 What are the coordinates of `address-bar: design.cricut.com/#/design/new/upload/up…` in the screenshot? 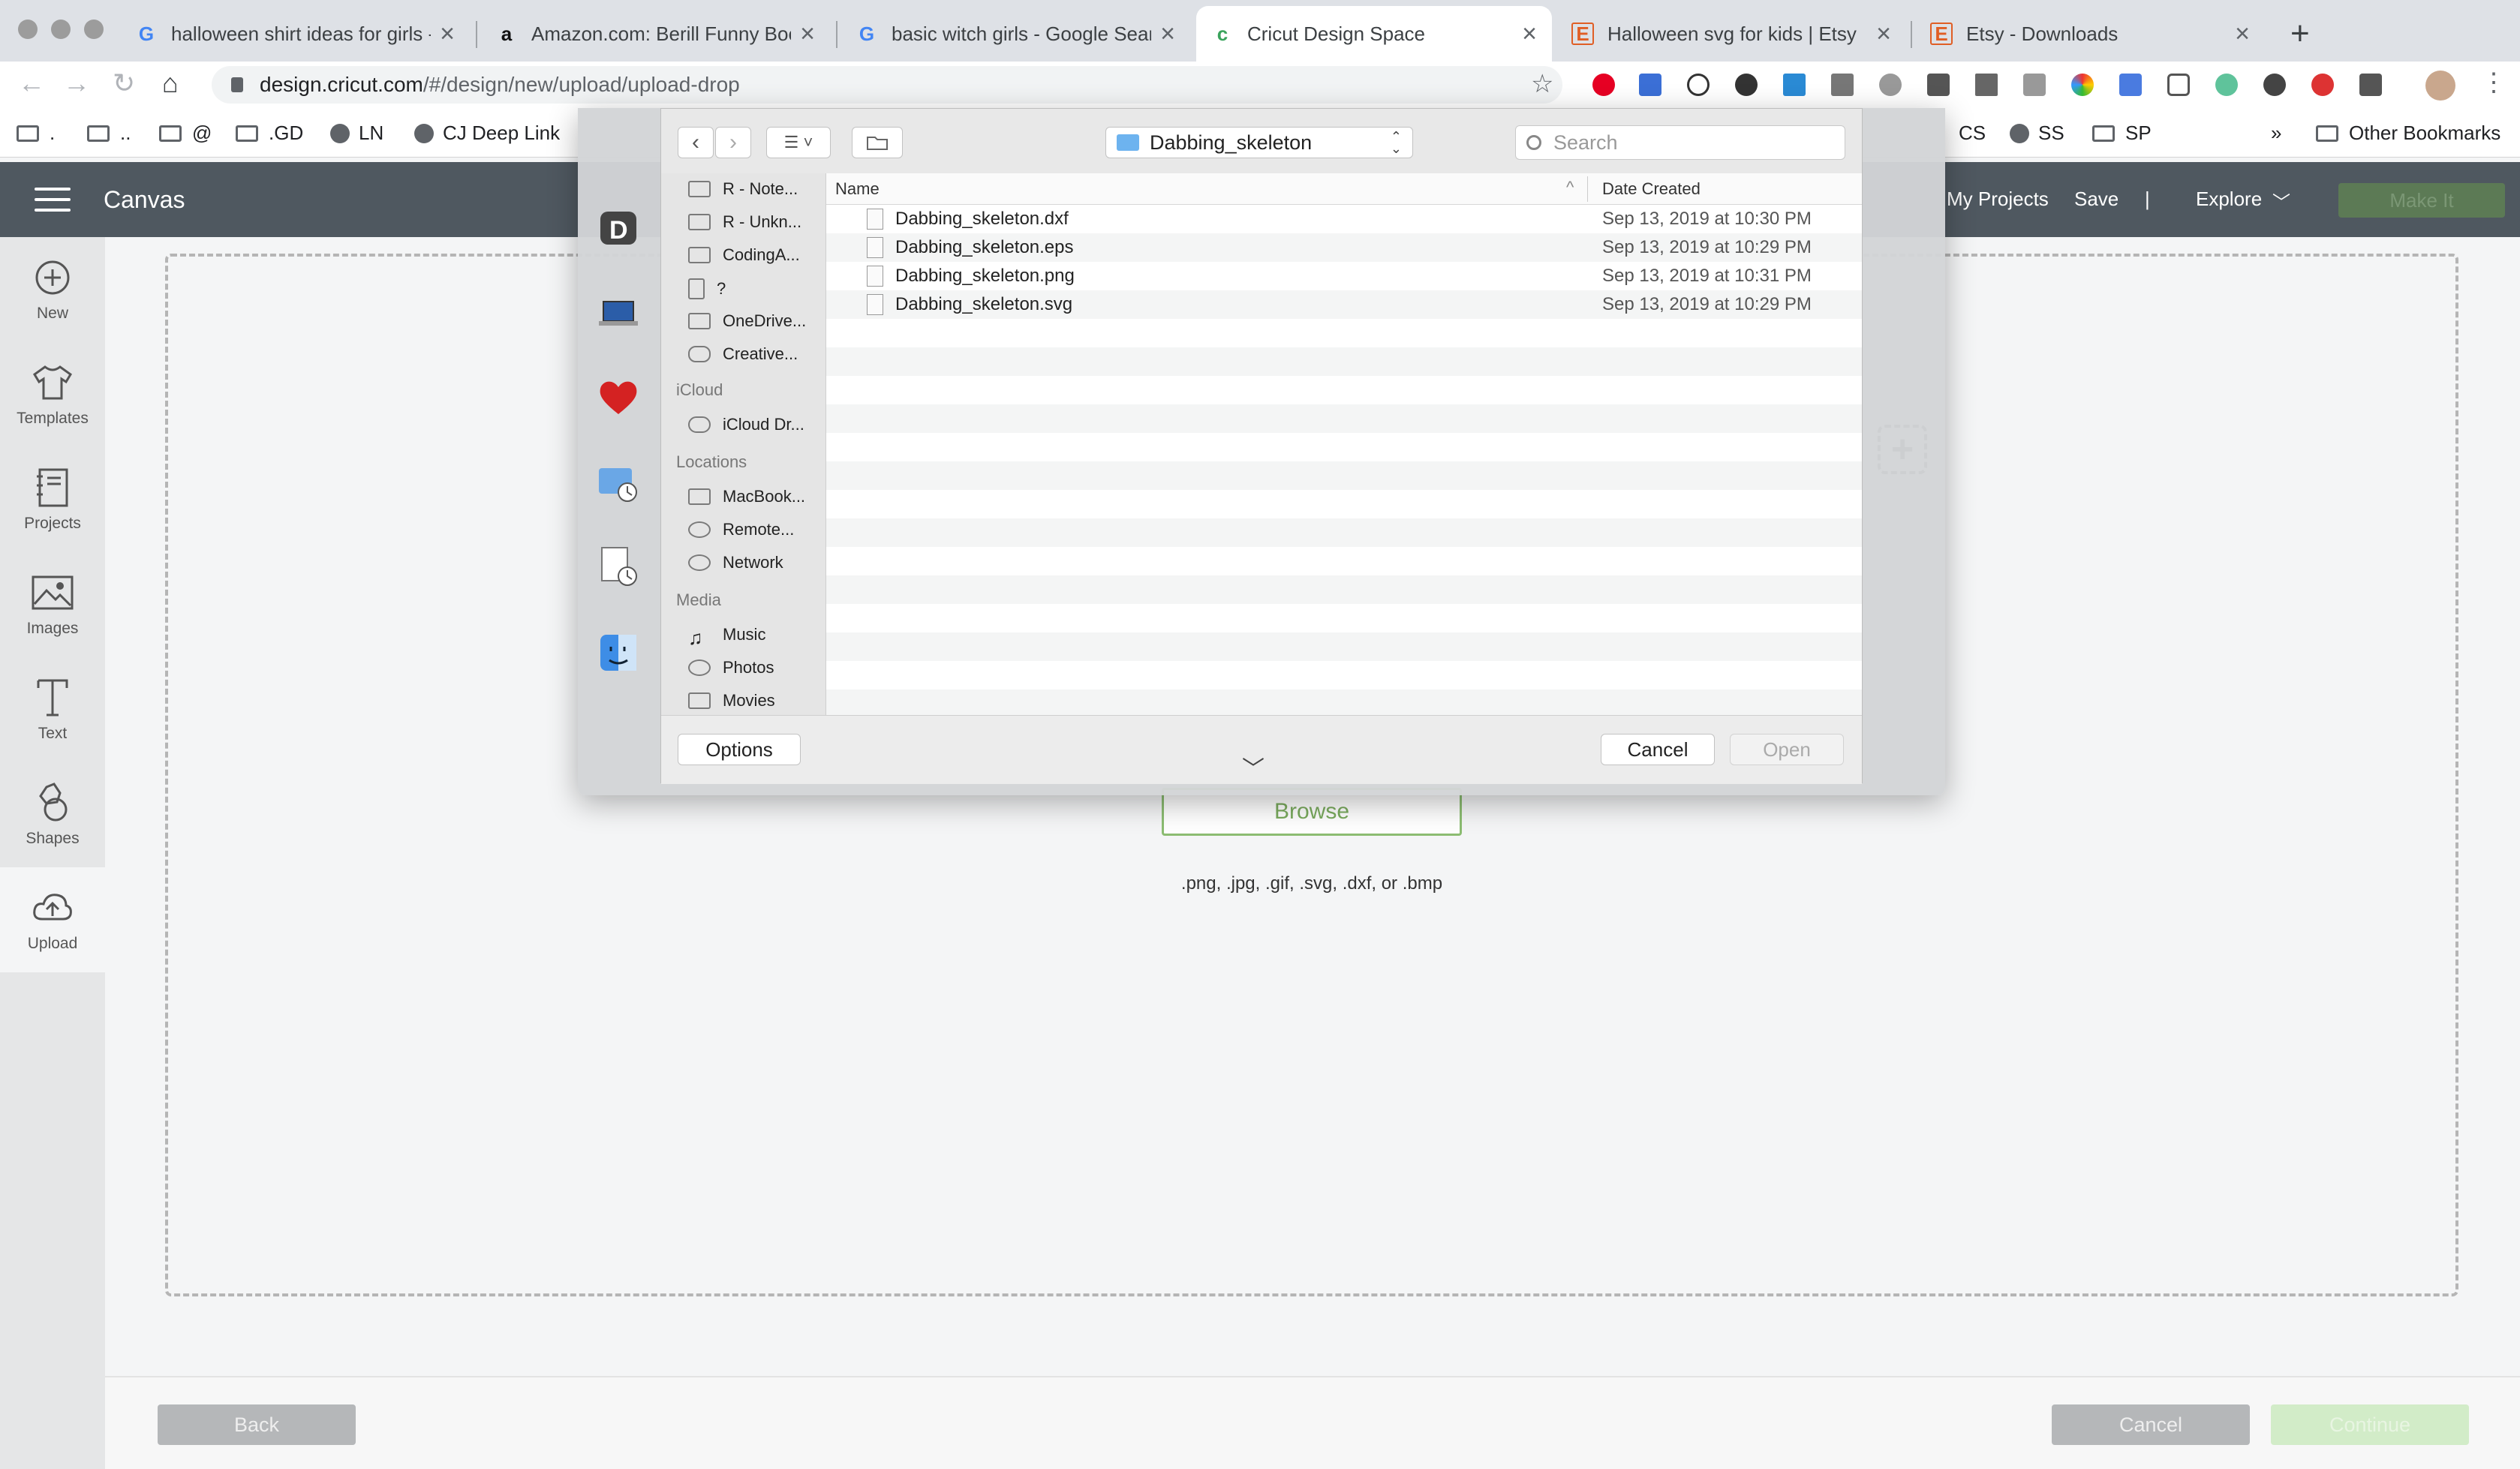 It's located at (887, 85).